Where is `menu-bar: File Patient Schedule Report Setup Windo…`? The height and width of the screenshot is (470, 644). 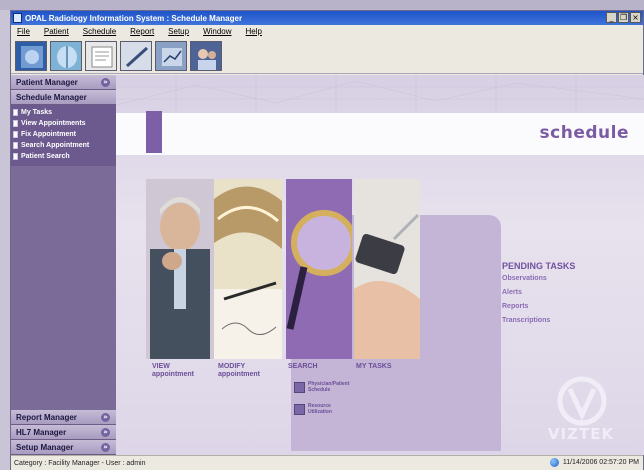
menu-bar: File Patient Schedule Report Setup Windo… is located at coordinates (327, 31).